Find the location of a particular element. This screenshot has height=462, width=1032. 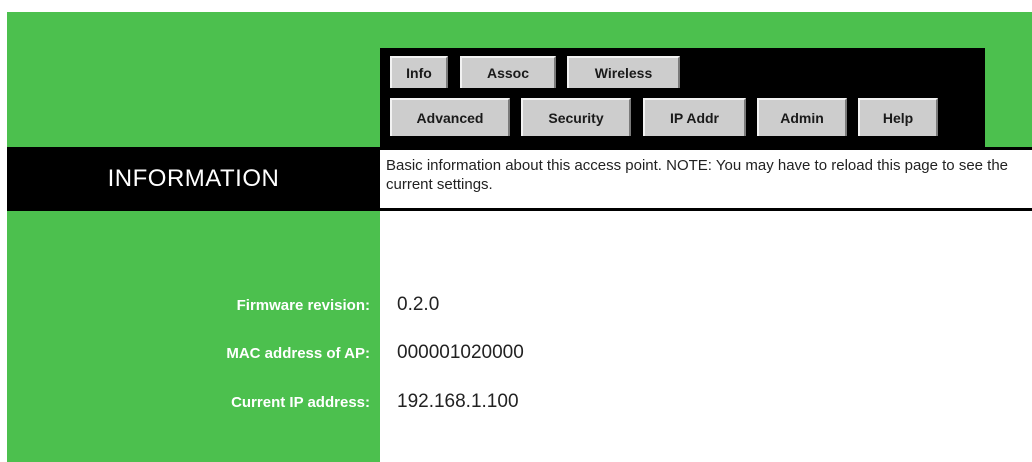

tab-ip-addr: IP Addr is located at coordinates (694, 117).